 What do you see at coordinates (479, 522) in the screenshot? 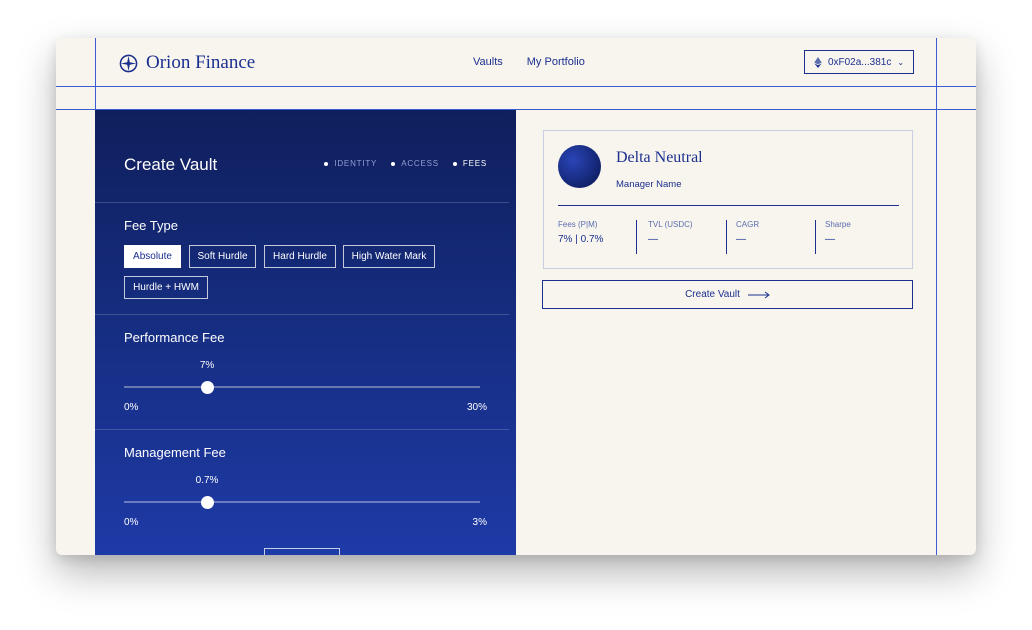
I see `management-fee-max: 3%` at bounding box center [479, 522].